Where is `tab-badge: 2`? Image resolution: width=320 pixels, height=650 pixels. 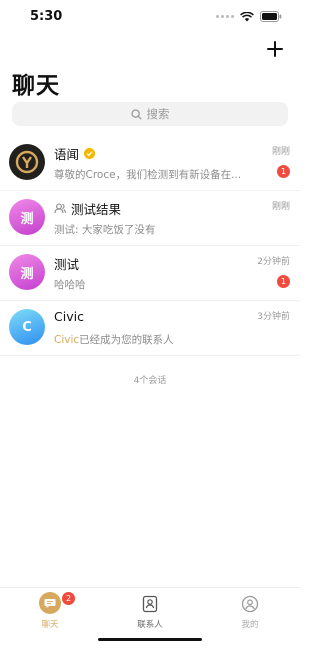
tab-badge: 2 is located at coordinates (68, 598).